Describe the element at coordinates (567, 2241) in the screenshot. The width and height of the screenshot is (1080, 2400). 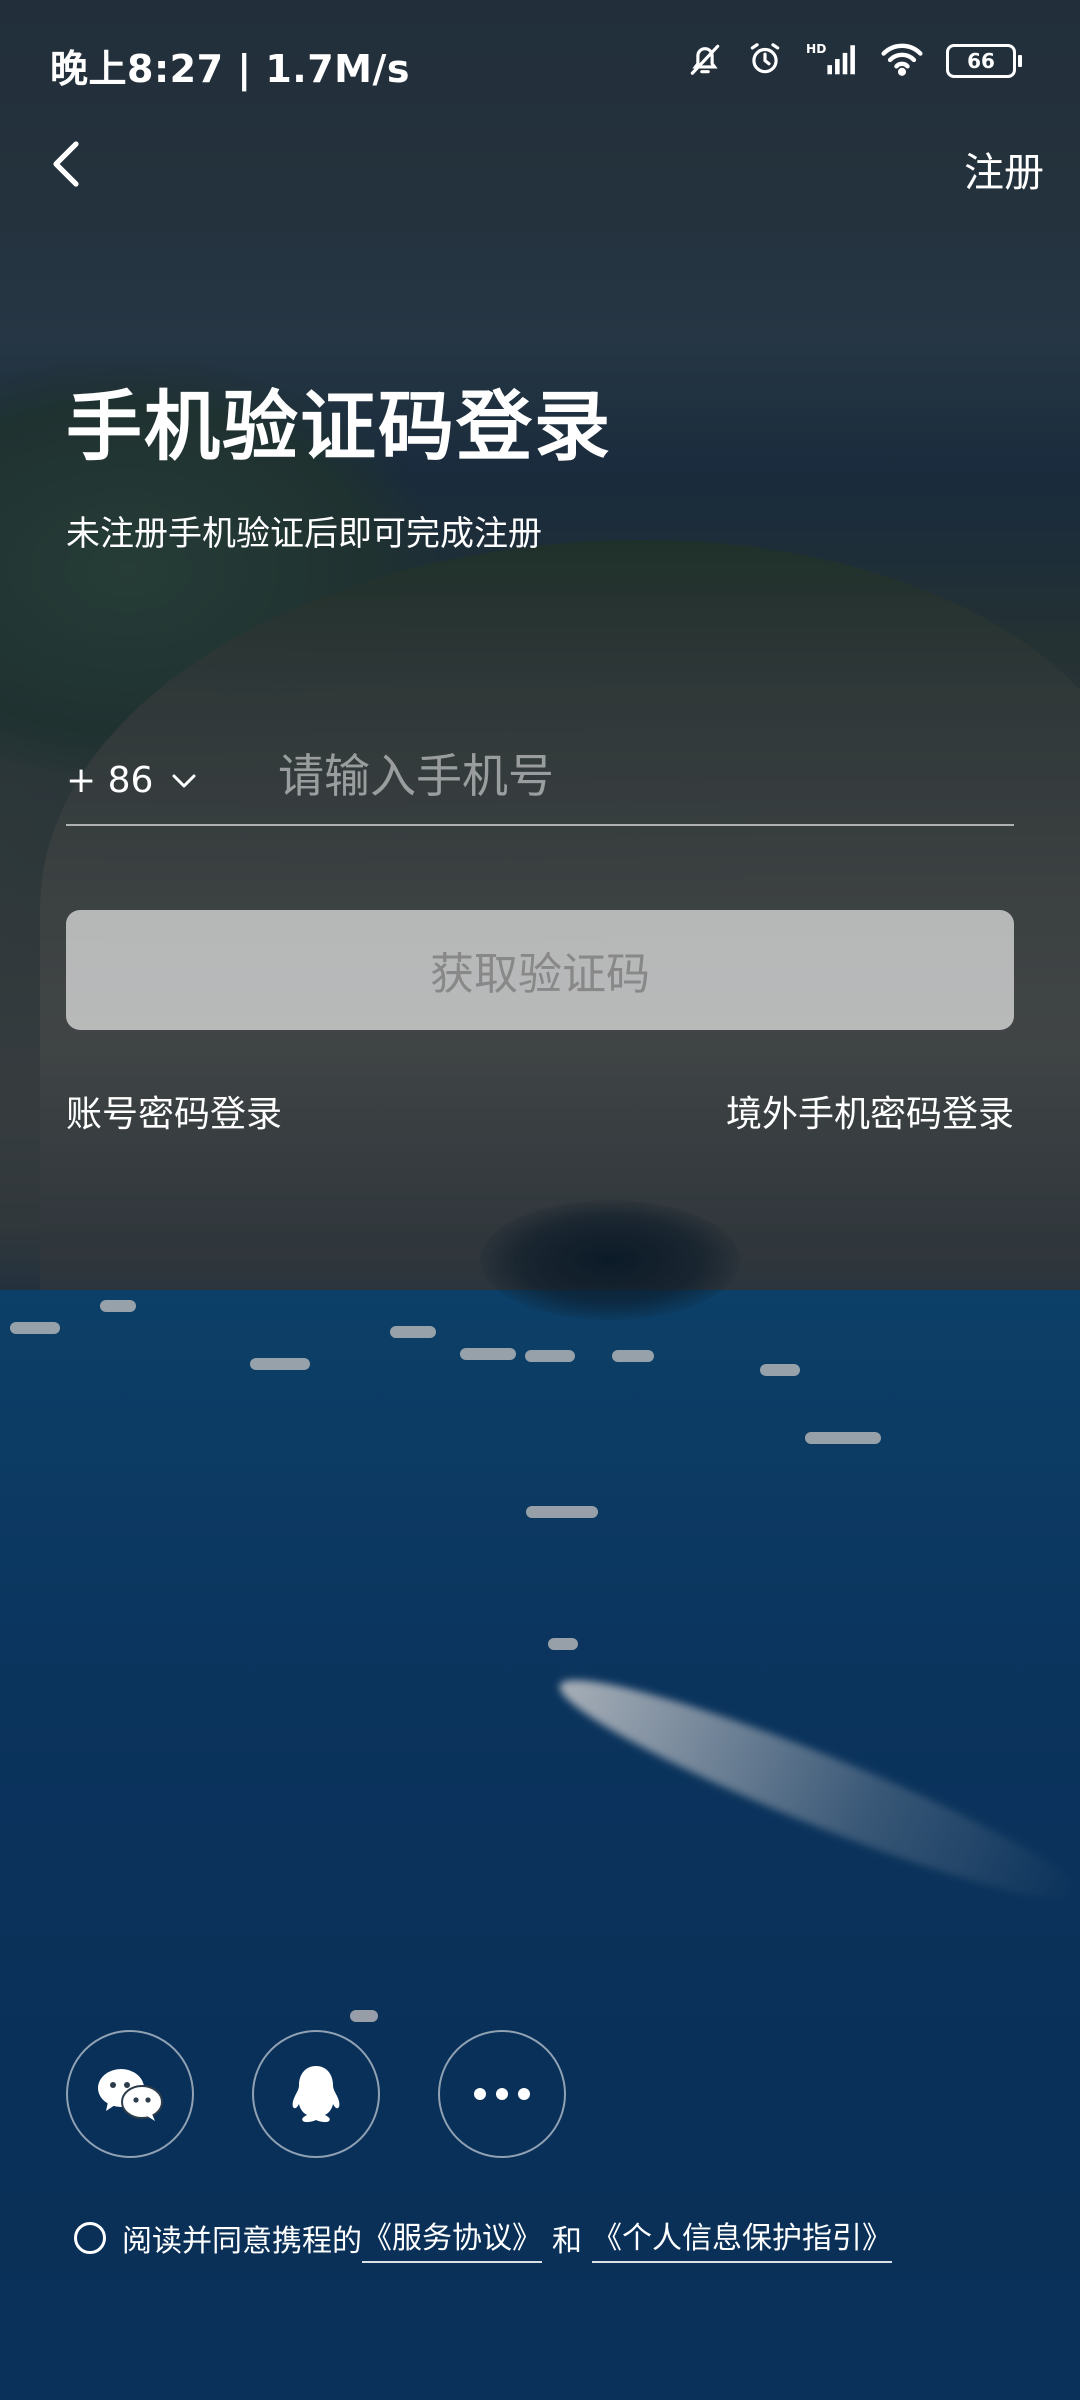
I see `agreement-conjunction: 和` at that location.